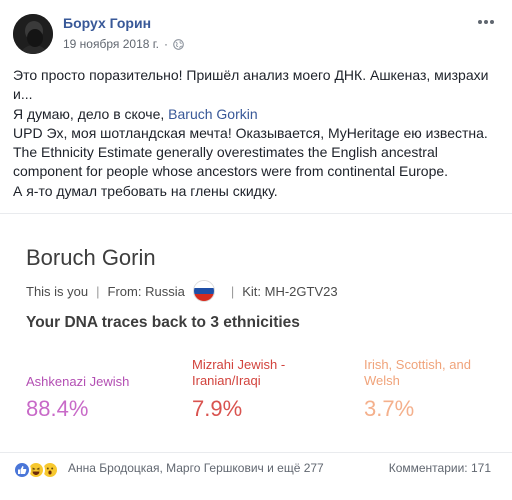 Image resolution: width=512 pixels, height=500 pixels. Describe the element at coordinates (163, 322) in the screenshot. I see `dna-traces-heading: Your DNA traces back to 3 ethnicities` at that location.